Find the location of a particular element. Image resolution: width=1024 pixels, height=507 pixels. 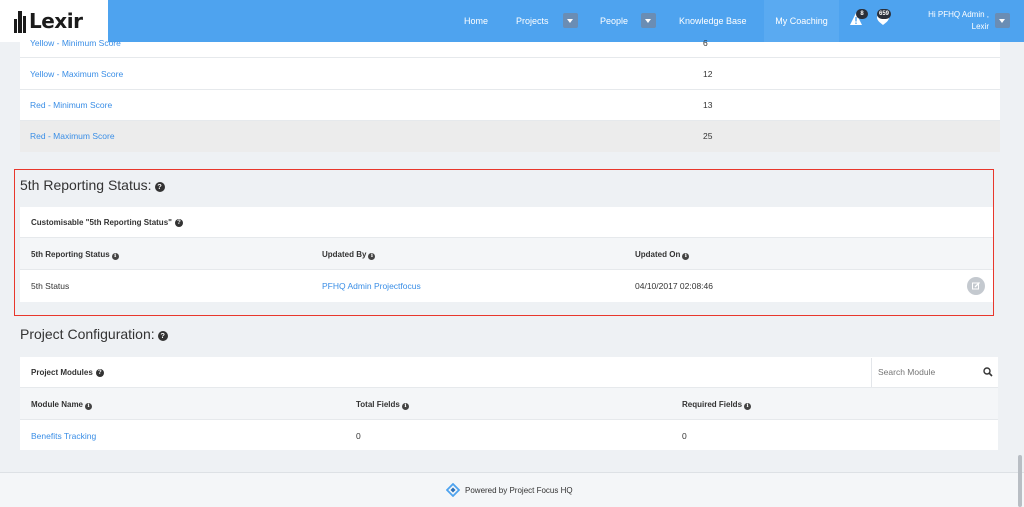

score-label: Yellow - Maximum Score is located at coordinates (76, 74).